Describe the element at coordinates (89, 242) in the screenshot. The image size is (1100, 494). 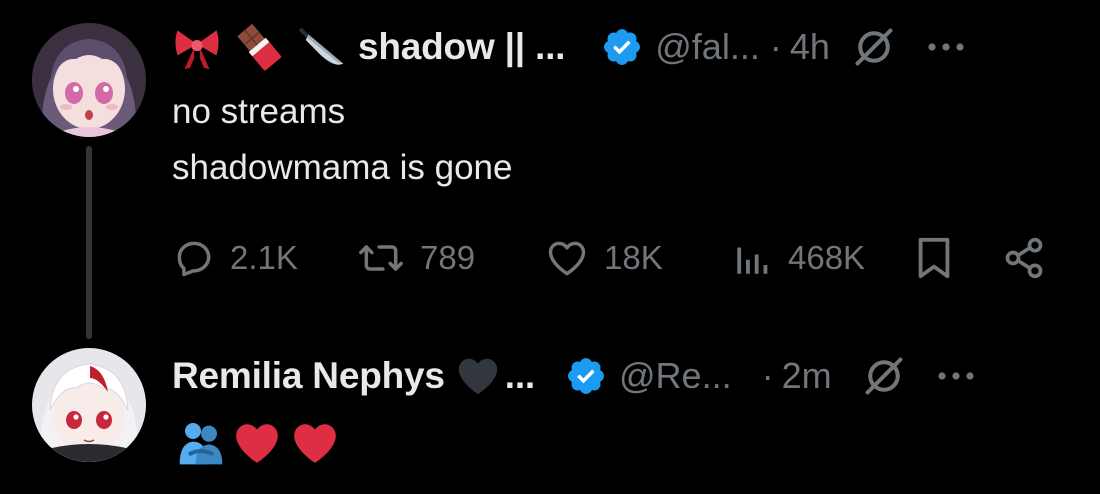
I see `thread-connector-line` at that location.